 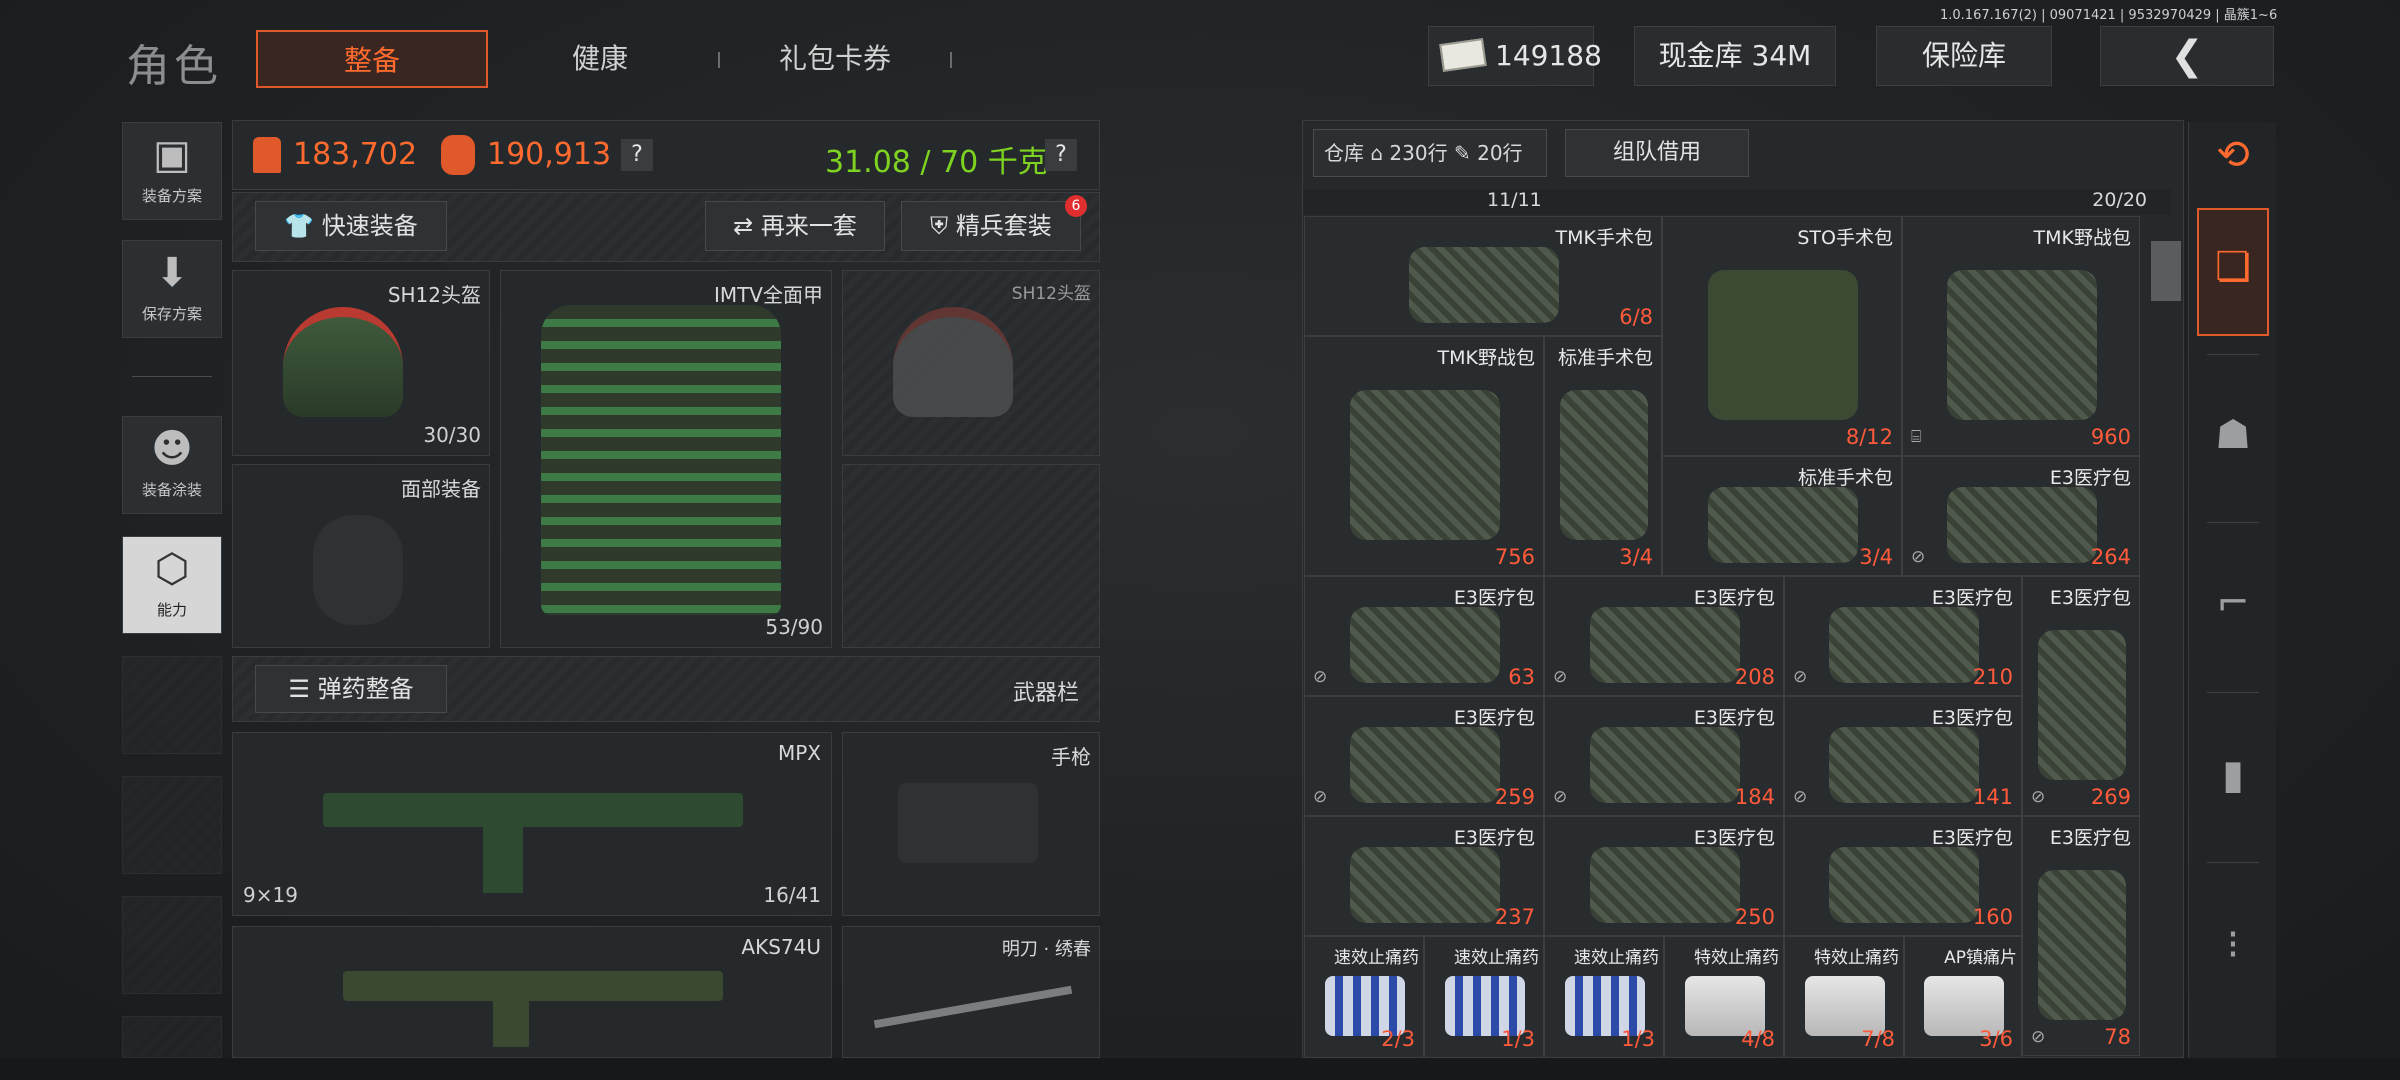 I want to click on quick-equip-button: 👕 快速装备, so click(x=351, y=226).